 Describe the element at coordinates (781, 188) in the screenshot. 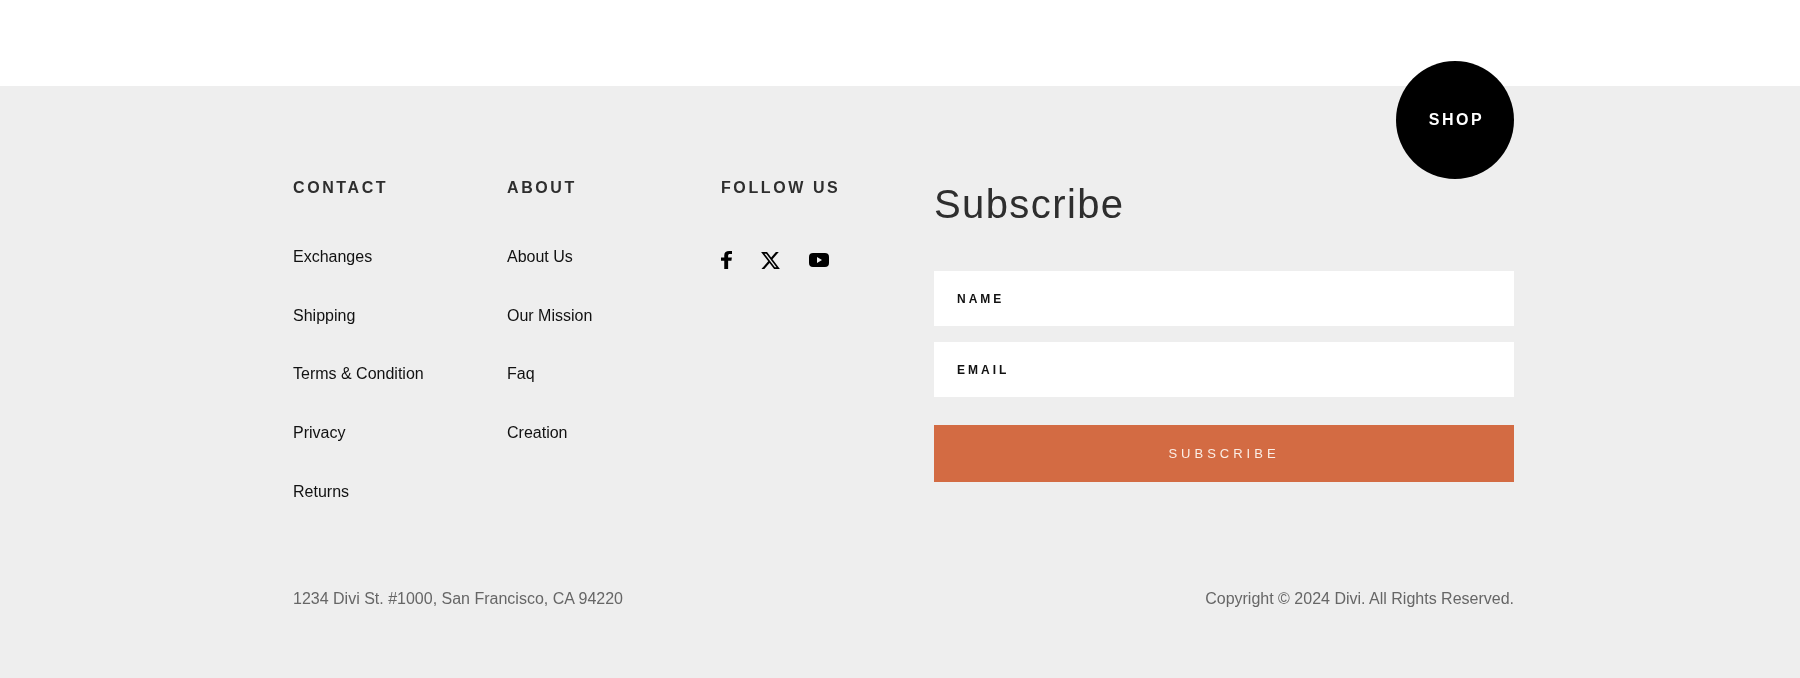

I see `column-heading: FOLLOW US` at that location.